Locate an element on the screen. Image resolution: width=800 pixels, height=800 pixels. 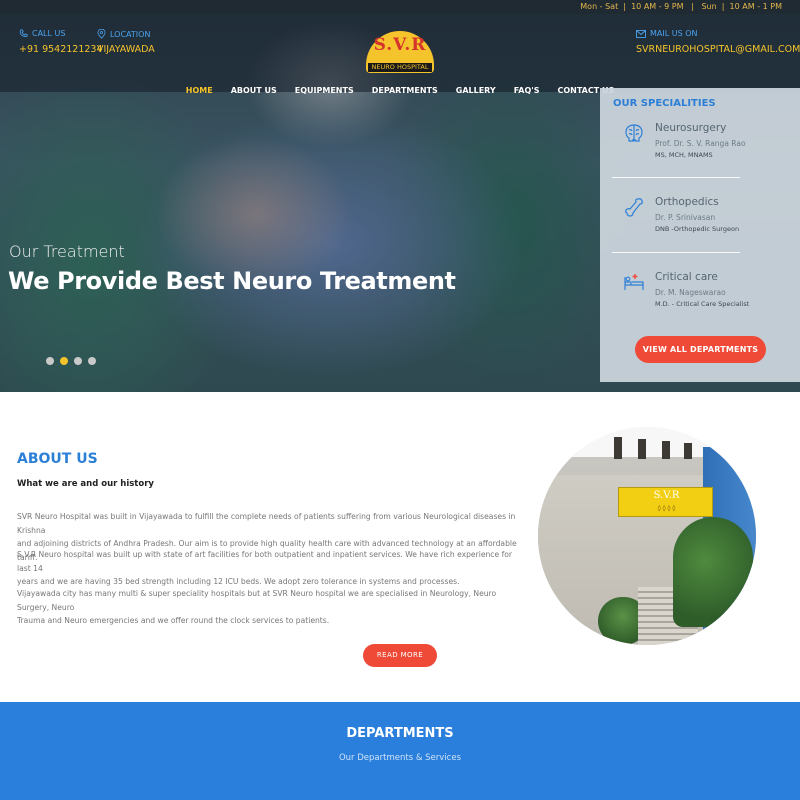
building-sign: S.V.R ◊ ◊ ◊ ◊ is located at coordinates (665, 502).